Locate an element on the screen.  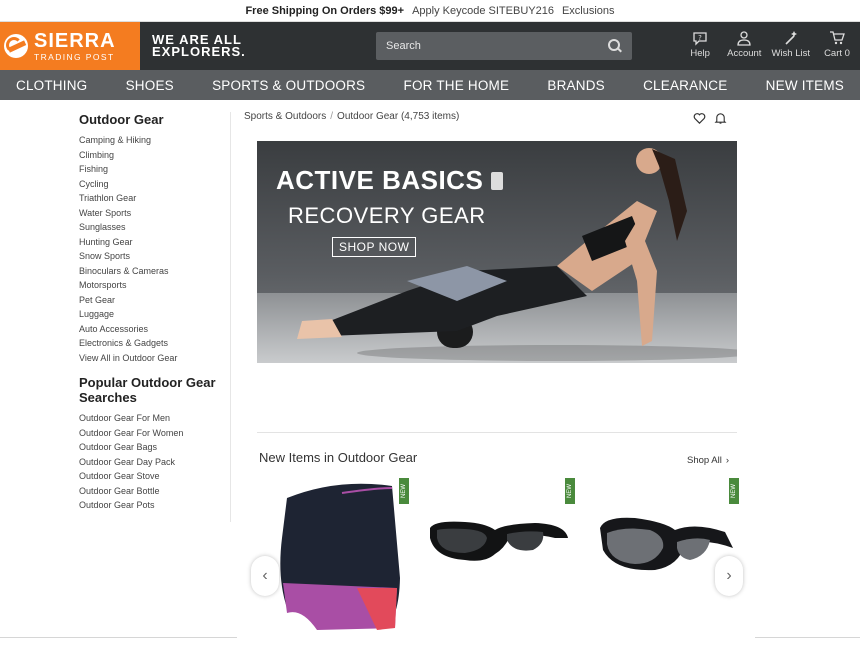
help-label: Help is located at coordinates (700, 53).